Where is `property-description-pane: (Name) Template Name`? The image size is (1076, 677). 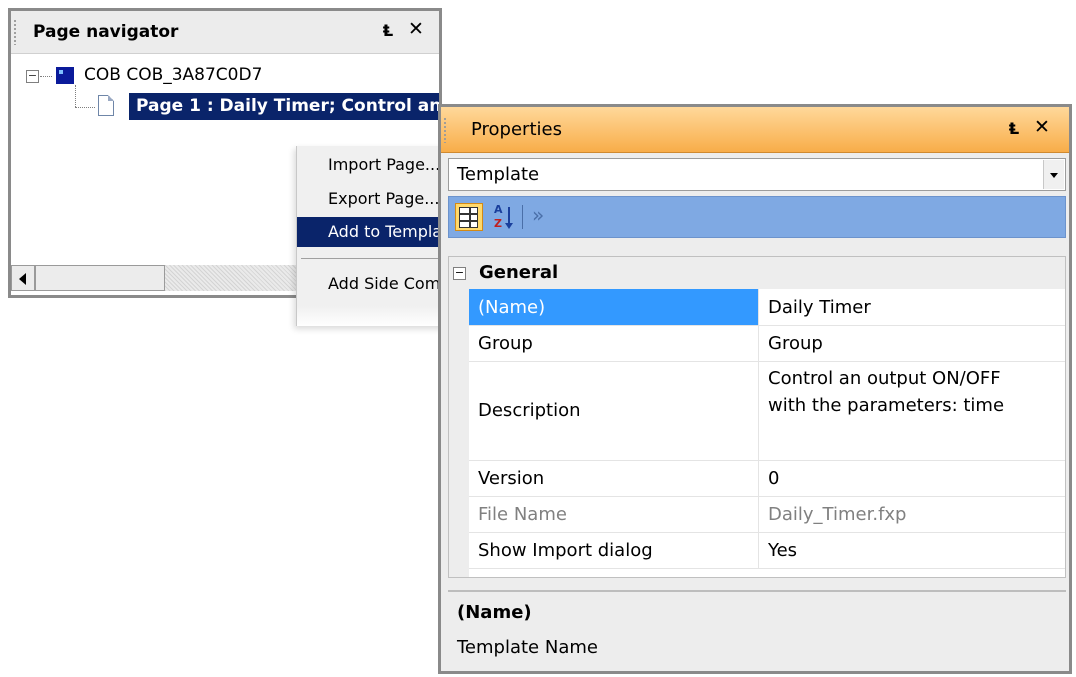 property-description-pane: (Name) Template Name is located at coordinates (757, 630).